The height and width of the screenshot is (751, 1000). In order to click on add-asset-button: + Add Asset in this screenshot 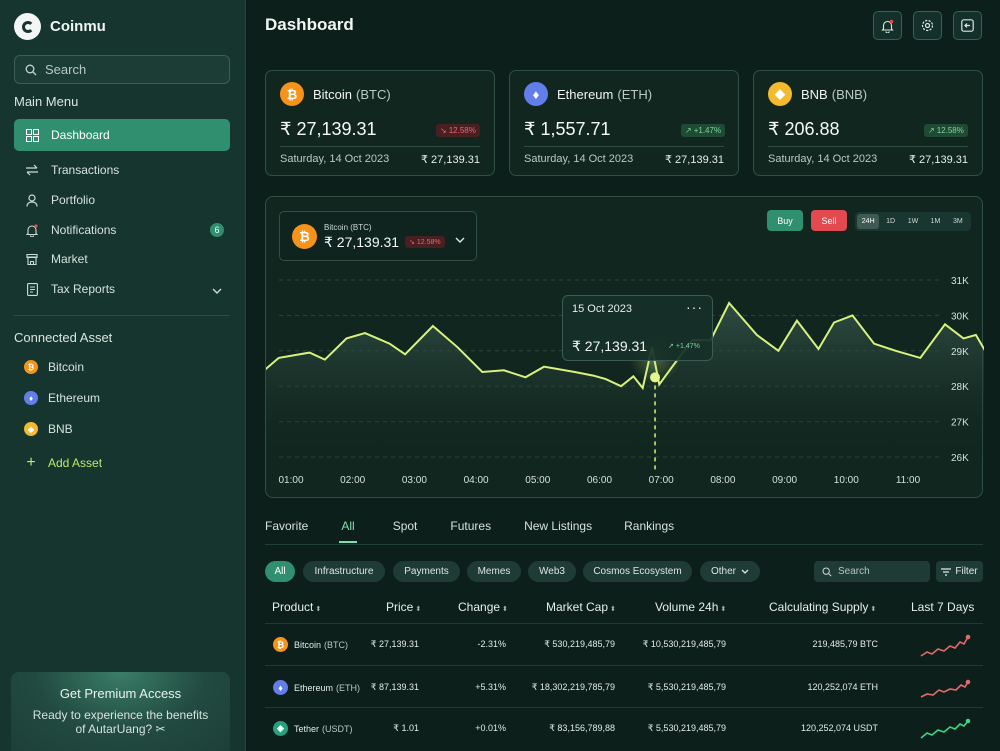, I will do `click(63, 463)`.